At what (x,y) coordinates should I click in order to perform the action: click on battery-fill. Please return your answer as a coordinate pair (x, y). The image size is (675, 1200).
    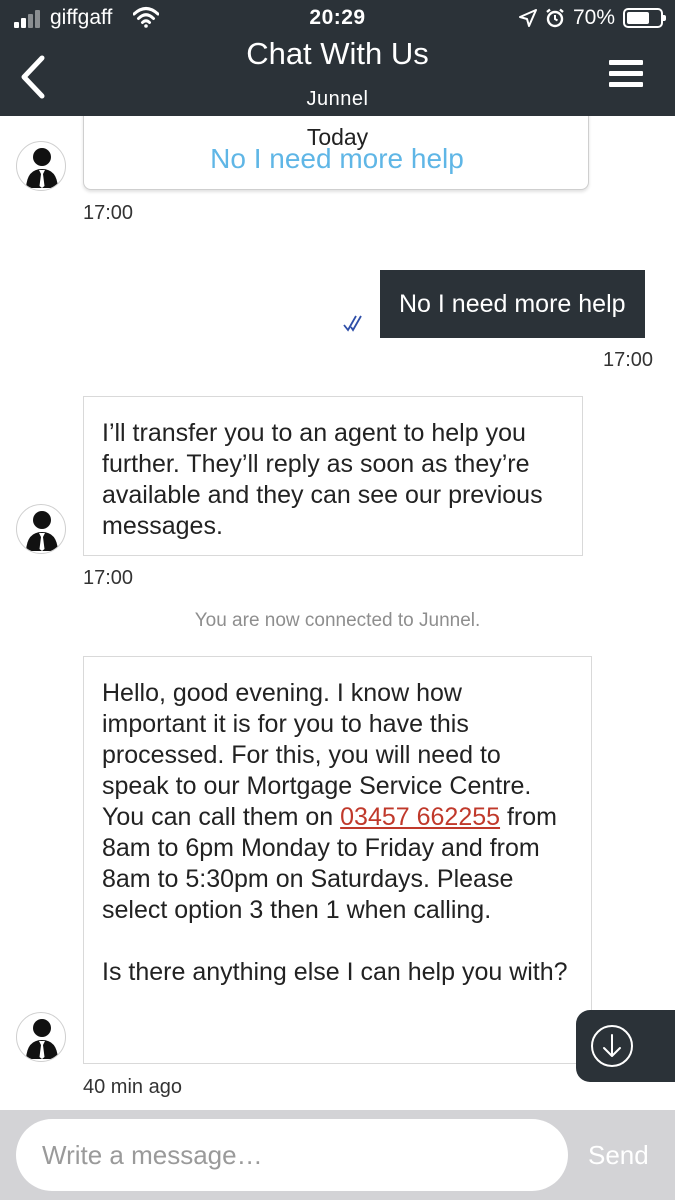
    Looking at the image, I should click on (638, 18).